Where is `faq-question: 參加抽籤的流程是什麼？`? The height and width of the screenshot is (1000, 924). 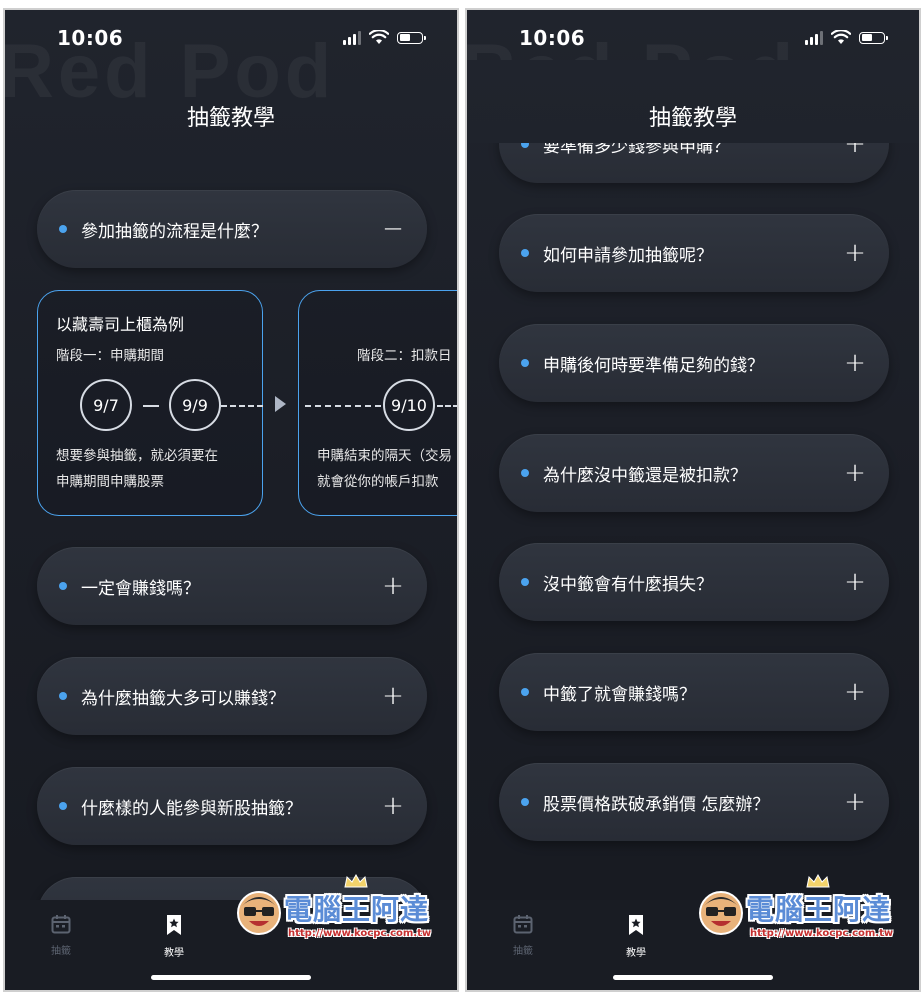
faq-question: 參加抽籤的流程是什麼？ is located at coordinates (174, 231).